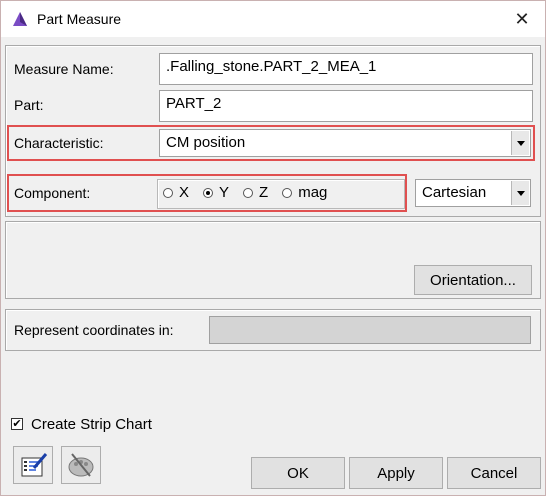 The width and height of the screenshot is (546, 496). What do you see at coordinates (206, 142) in the screenshot?
I see `characteristic-value: CM position` at bounding box center [206, 142].